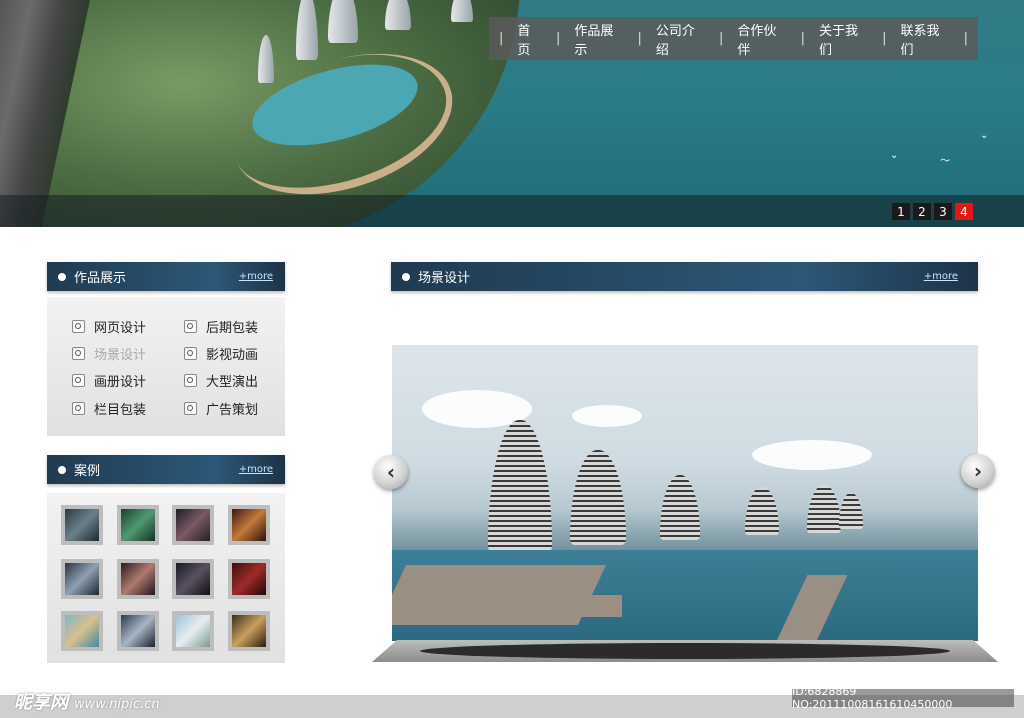 This screenshot has width=1024, height=718. Describe the element at coordinates (512, 211) in the screenshot. I see `hero-strip` at that location.